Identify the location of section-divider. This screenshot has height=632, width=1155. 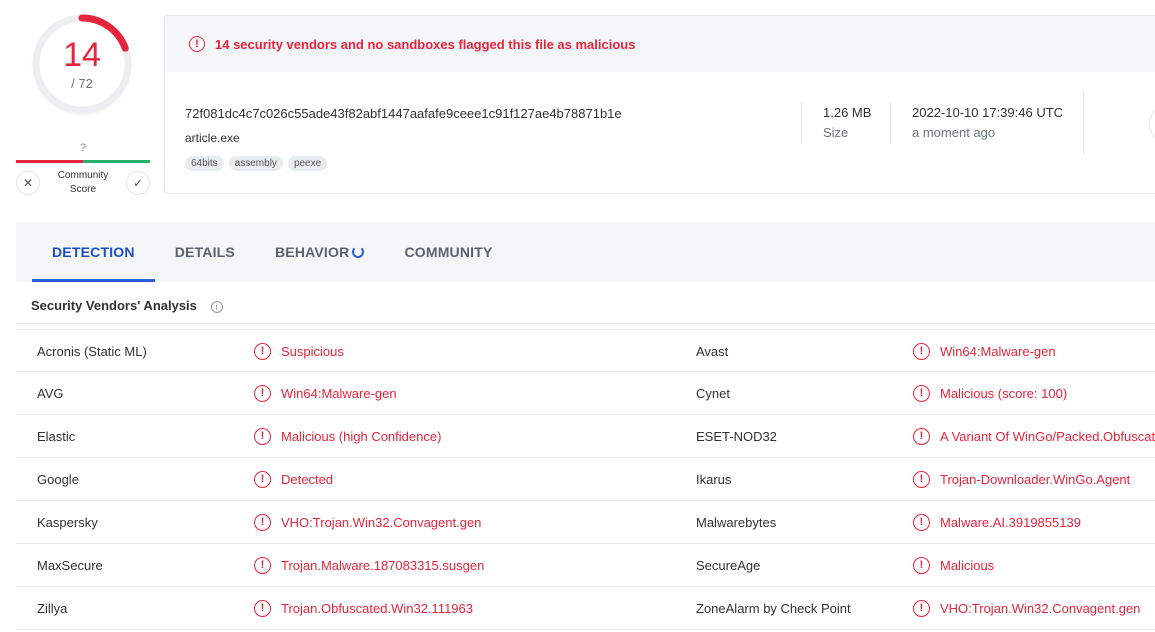
(585, 323).